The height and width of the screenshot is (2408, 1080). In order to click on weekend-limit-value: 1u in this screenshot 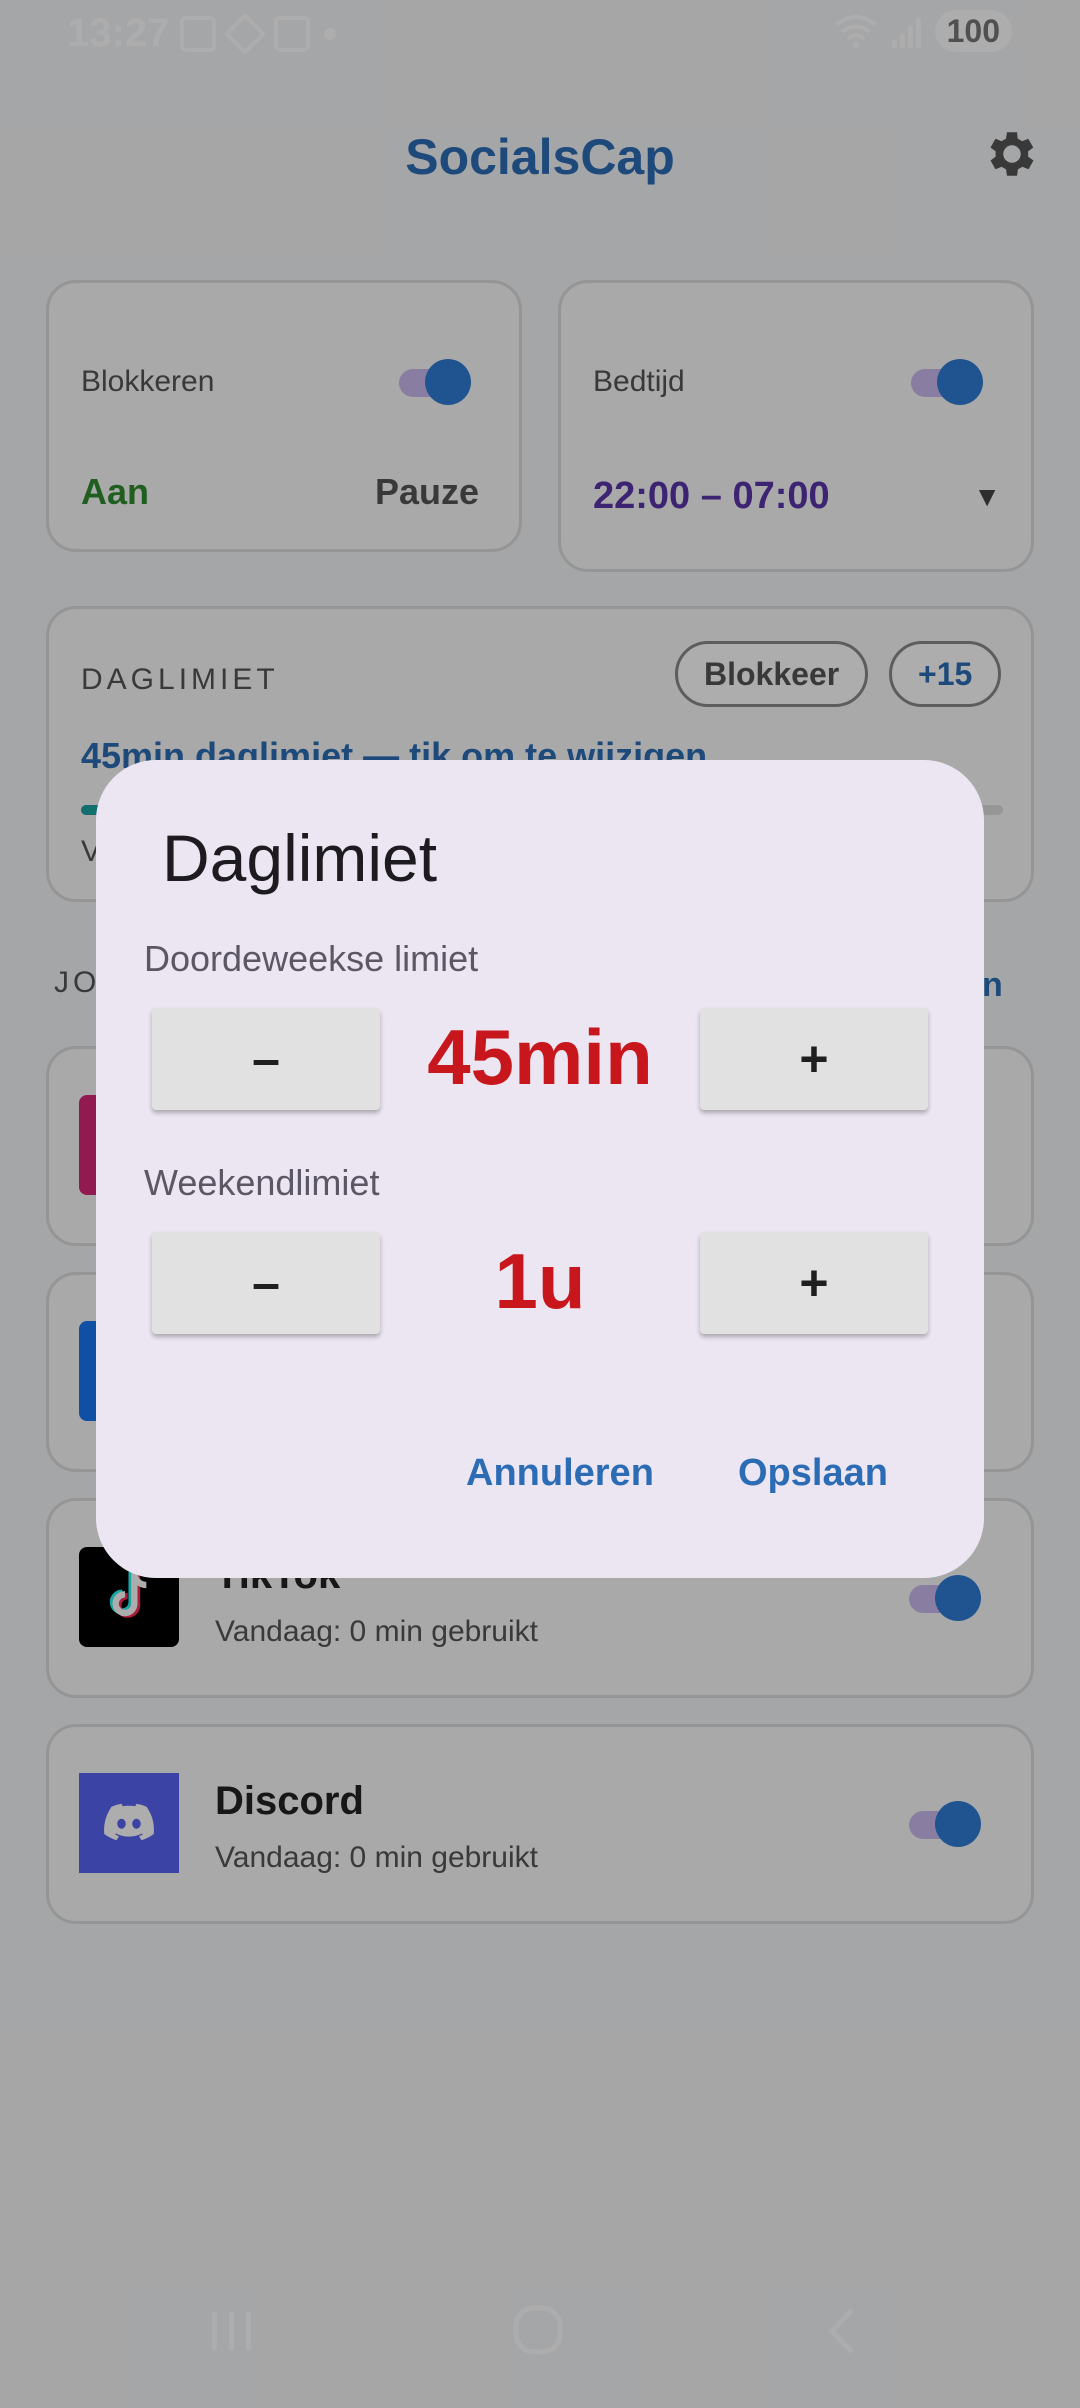, I will do `click(540, 1281)`.